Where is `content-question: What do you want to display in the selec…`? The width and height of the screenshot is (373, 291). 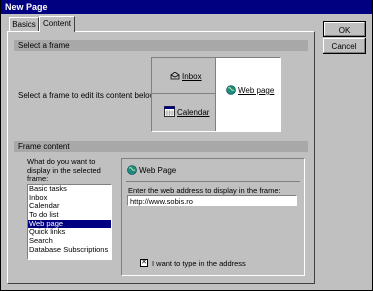
content-question: What do you want to display in the selec… is located at coordinates (64, 170).